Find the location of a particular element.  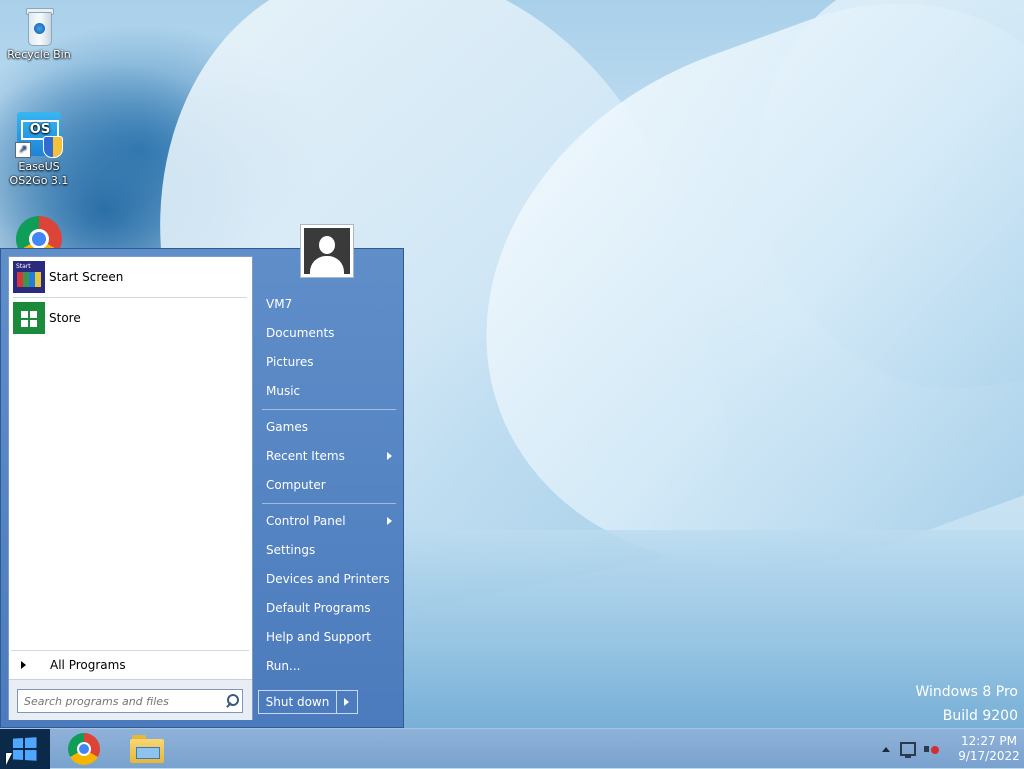

desktop-icon-recycle-bin: Recycle Bin is located at coordinates (39, 34).